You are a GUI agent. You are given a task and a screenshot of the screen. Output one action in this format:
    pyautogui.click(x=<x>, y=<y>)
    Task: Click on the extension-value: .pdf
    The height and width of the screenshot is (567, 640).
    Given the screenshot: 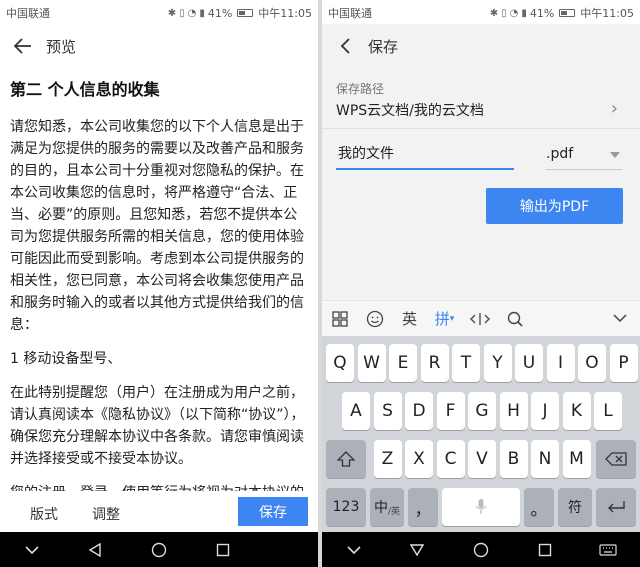 What is the action you would take?
    pyautogui.click(x=560, y=154)
    